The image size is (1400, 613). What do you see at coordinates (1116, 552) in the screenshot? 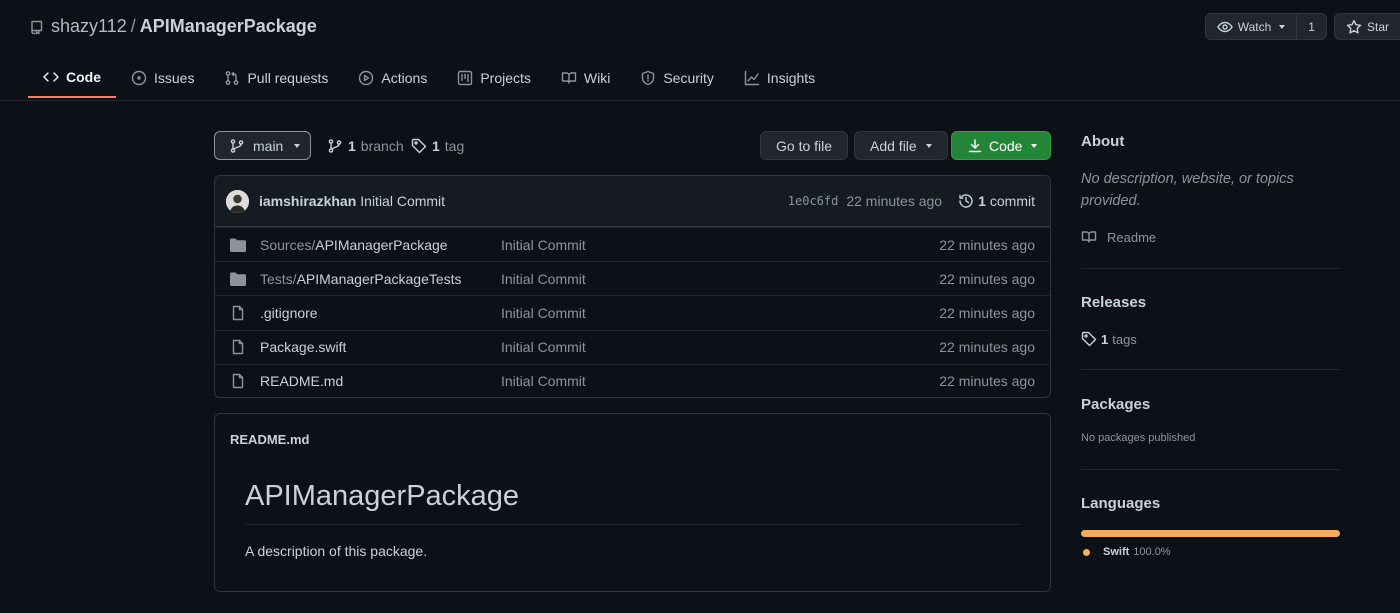
I see `language-name: Swift` at bounding box center [1116, 552].